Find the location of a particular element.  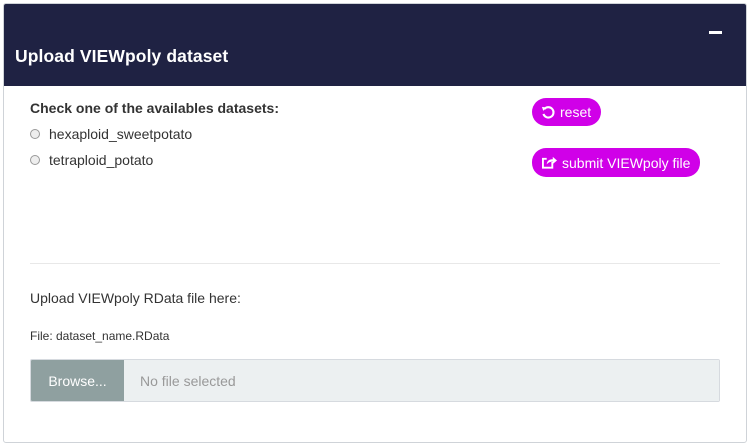

radio-option-tetraploid: tetraploid_potato is located at coordinates (91, 160).